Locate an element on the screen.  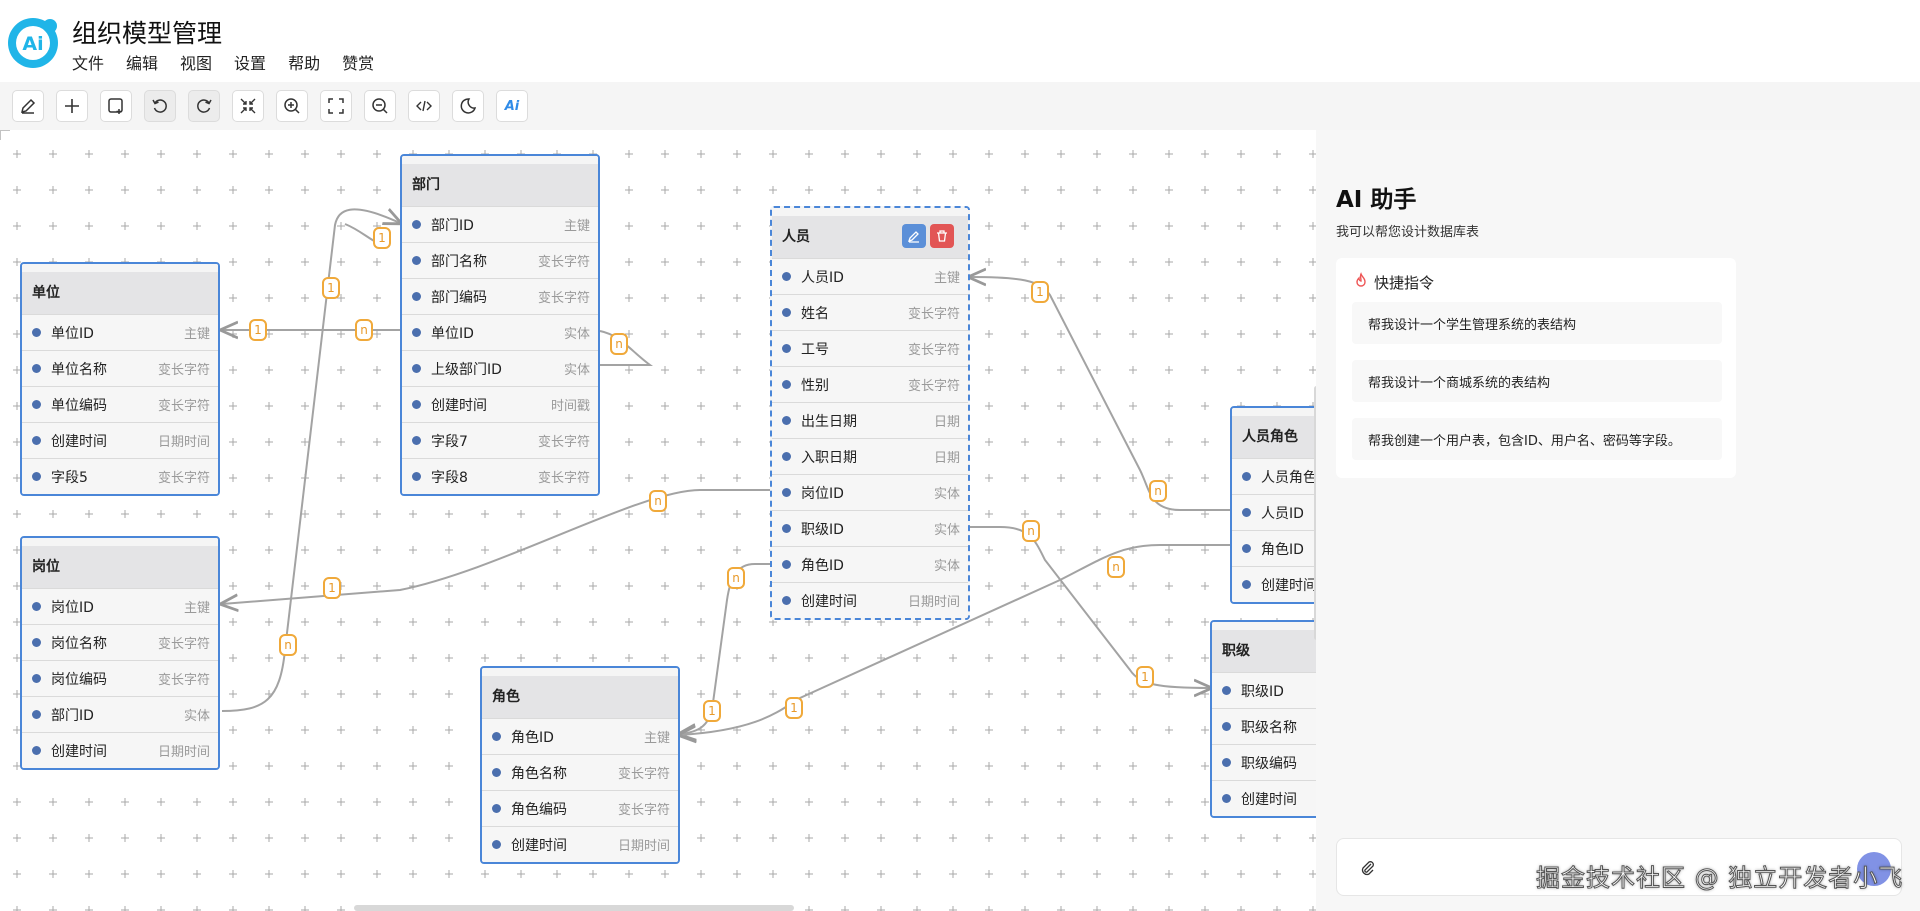
field-row: 职级编码 is located at coordinates (1264, 762).